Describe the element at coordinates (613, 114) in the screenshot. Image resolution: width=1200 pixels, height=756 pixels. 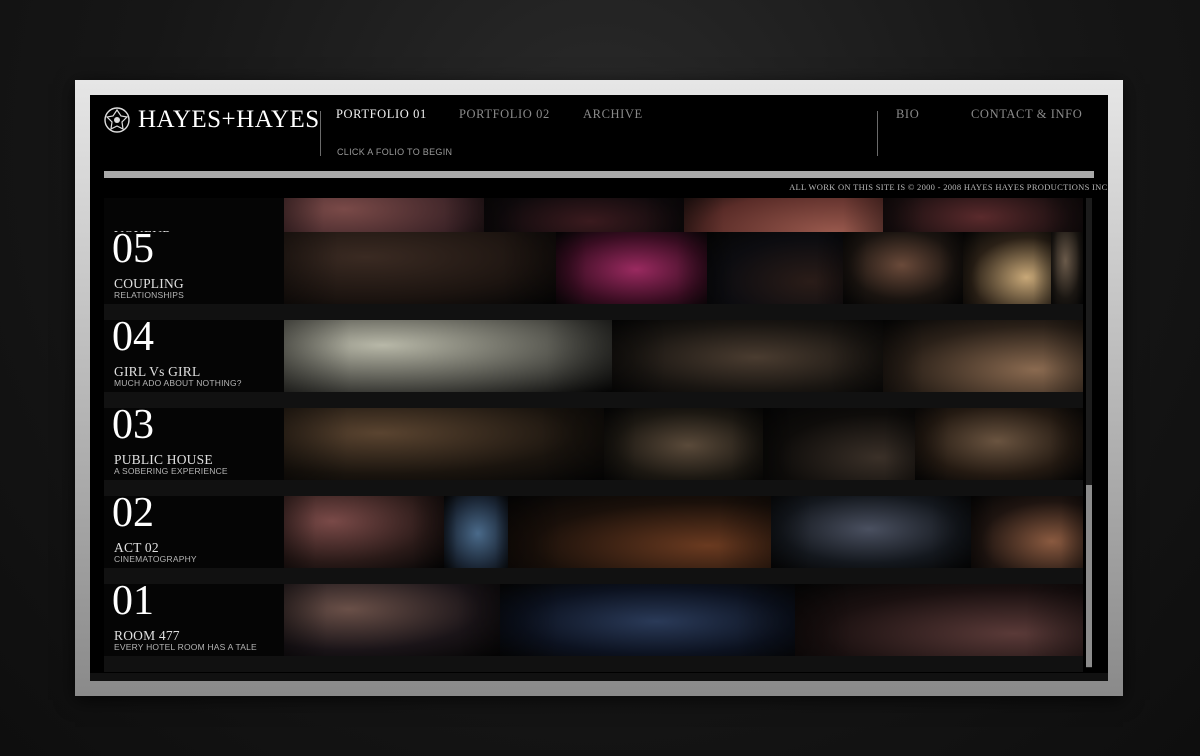
I see `nav-archive: ARCHIVE` at that location.